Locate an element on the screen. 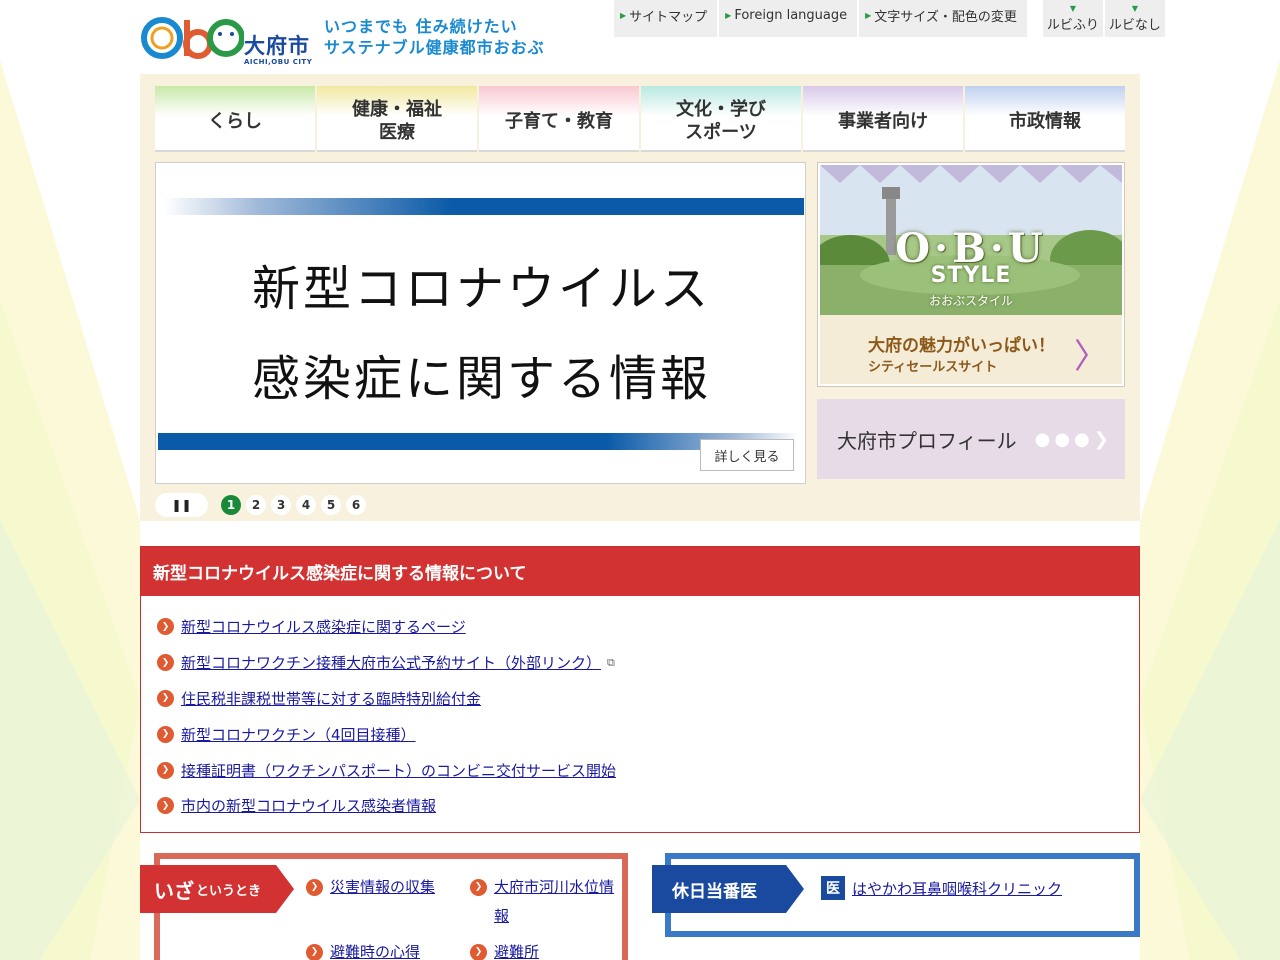  global-nav-item: 子育て・教育 is located at coordinates (559, 119).